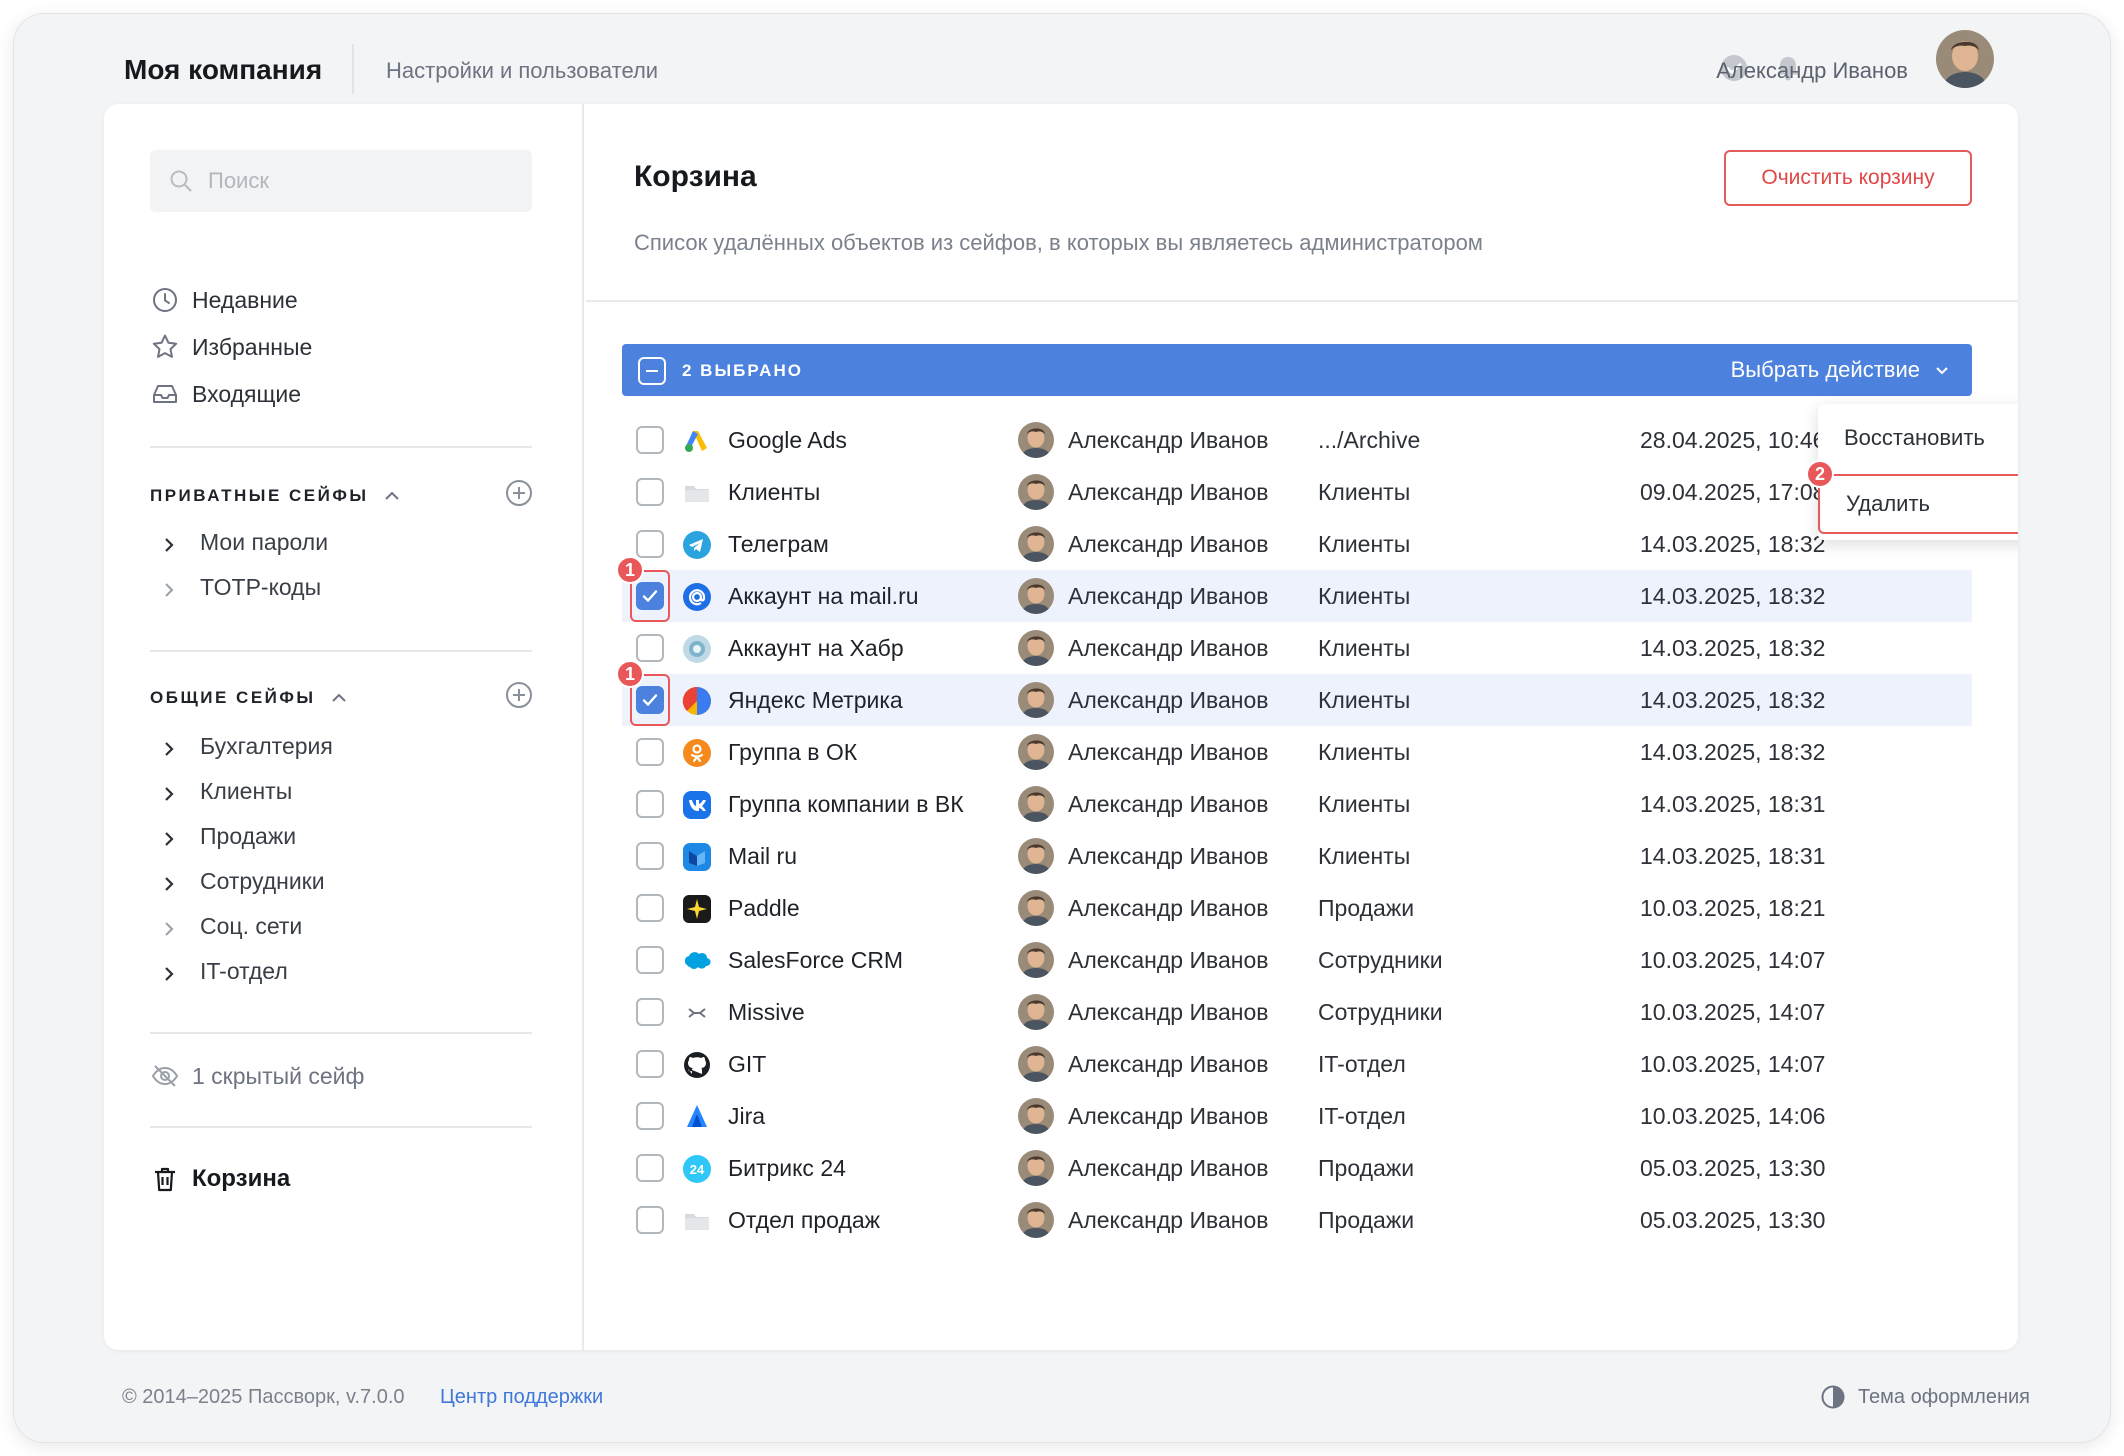 This screenshot has height=1456, width=2124. Describe the element at coordinates (652, 371) in the screenshot. I see `deselect-all-checkbox` at that location.